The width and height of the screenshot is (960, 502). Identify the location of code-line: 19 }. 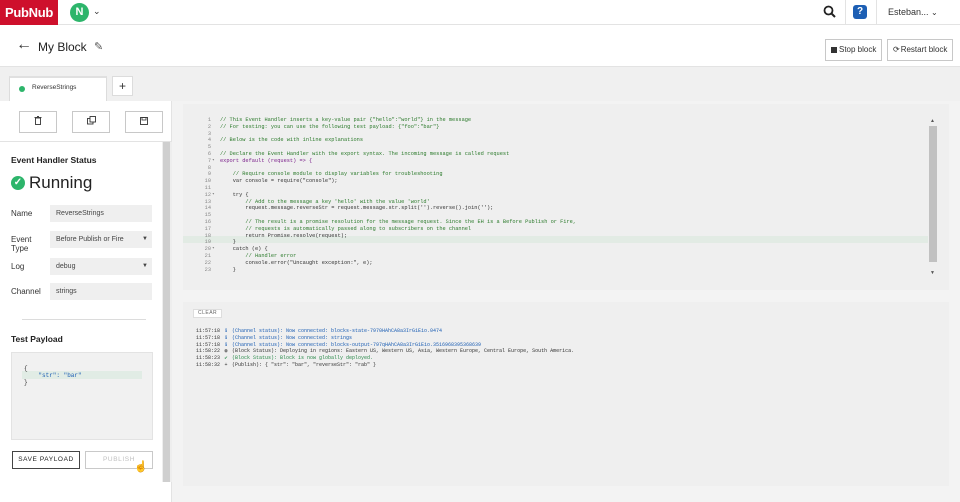
(553, 242).